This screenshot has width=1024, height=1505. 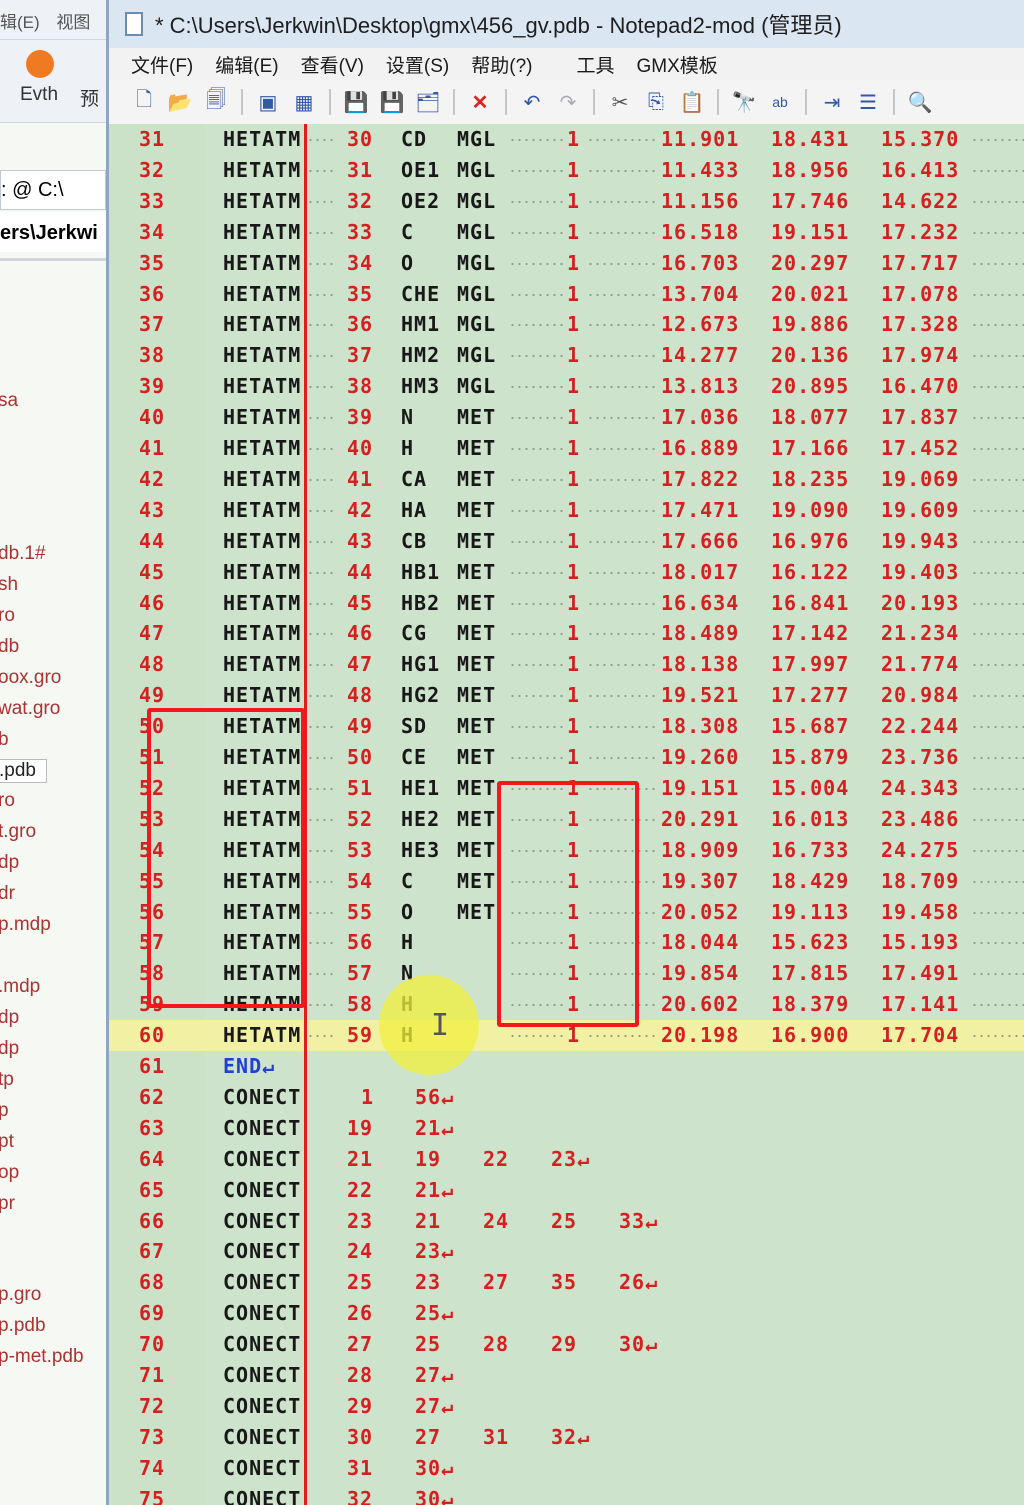 What do you see at coordinates (304, 102) in the screenshot?
I see `templates-icon: ▦` at bounding box center [304, 102].